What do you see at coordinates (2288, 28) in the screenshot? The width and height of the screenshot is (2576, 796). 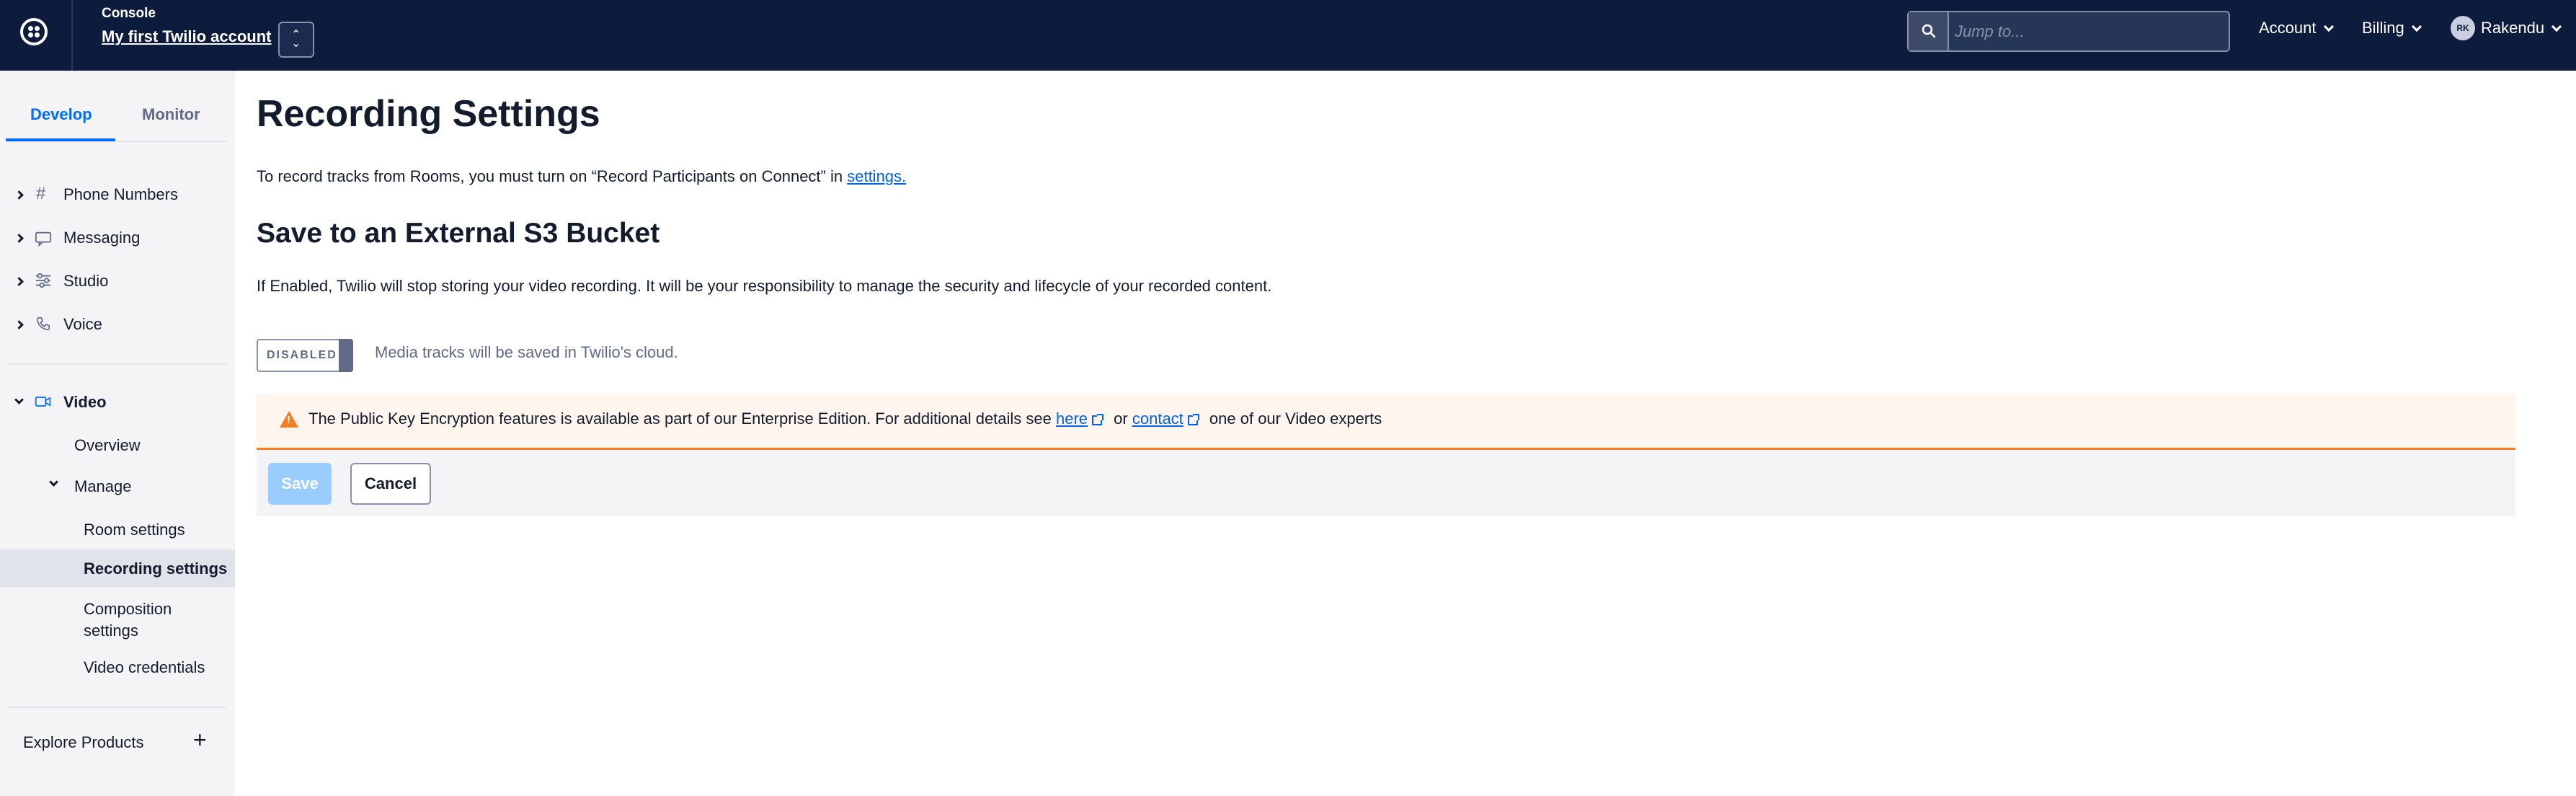 I see `account-menu-label: Account` at bounding box center [2288, 28].